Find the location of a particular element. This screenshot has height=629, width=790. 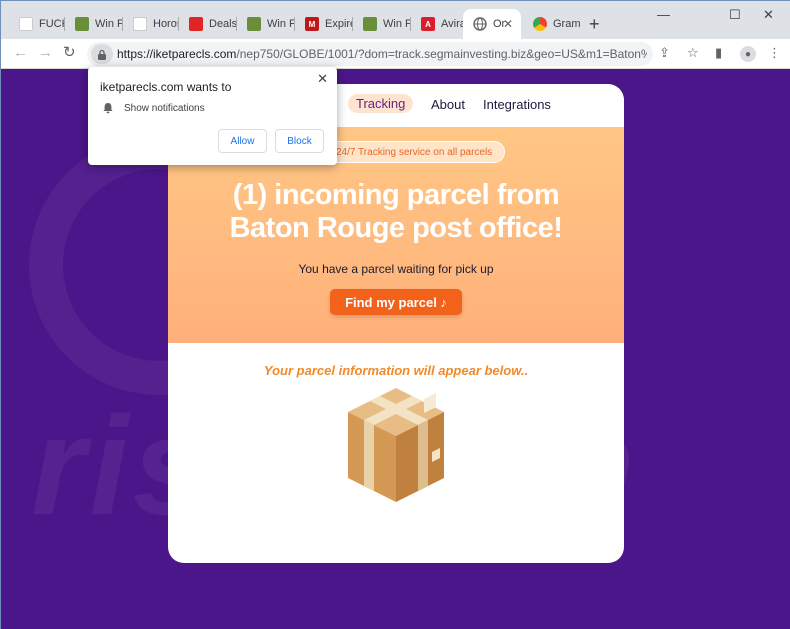

side-panel-icon: ▮ is located at coordinates (718, 53).